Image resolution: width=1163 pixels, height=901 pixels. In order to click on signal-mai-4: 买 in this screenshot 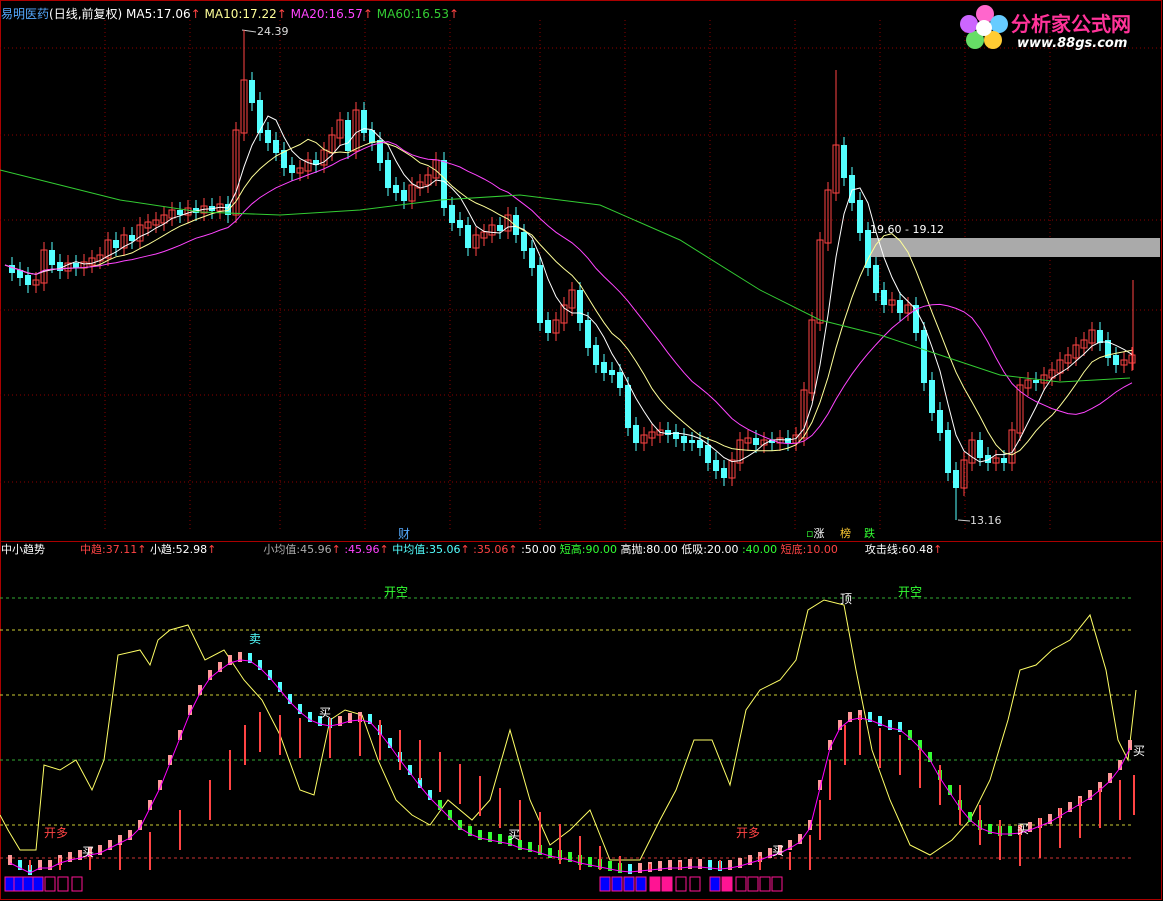, I will do `click(778, 851)`.